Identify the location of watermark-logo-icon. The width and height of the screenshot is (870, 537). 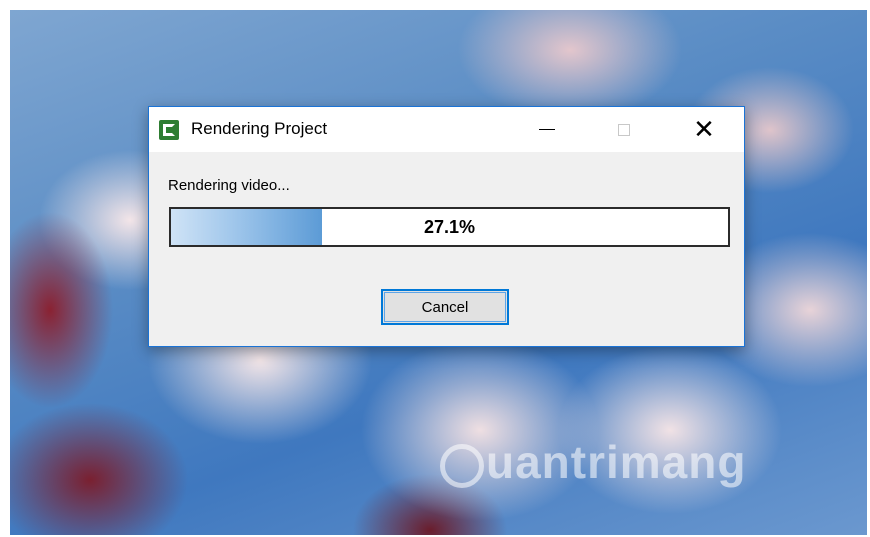
(462, 465).